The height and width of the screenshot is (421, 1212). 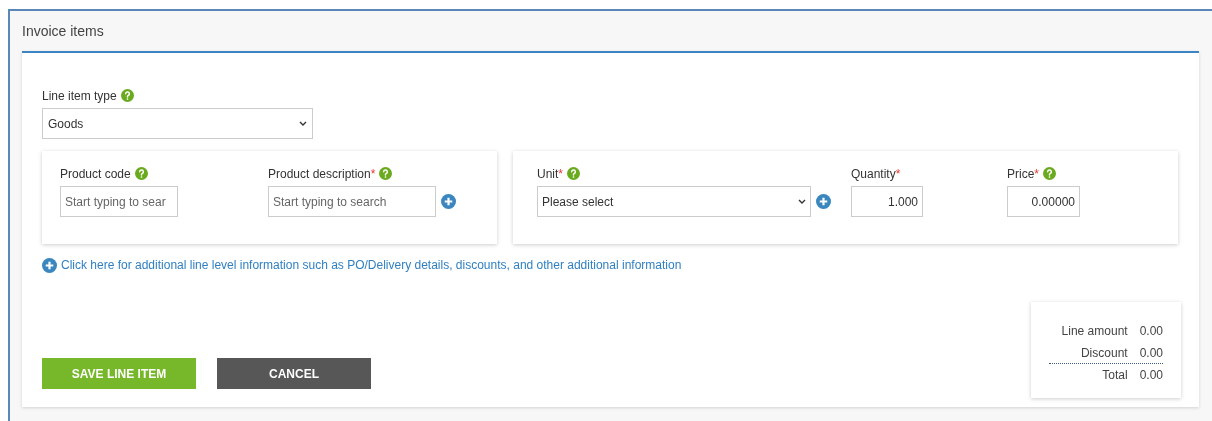 What do you see at coordinates (319, 174) in the screenshot?
I see `field-label: Product description` at bounding box center [319, 174].